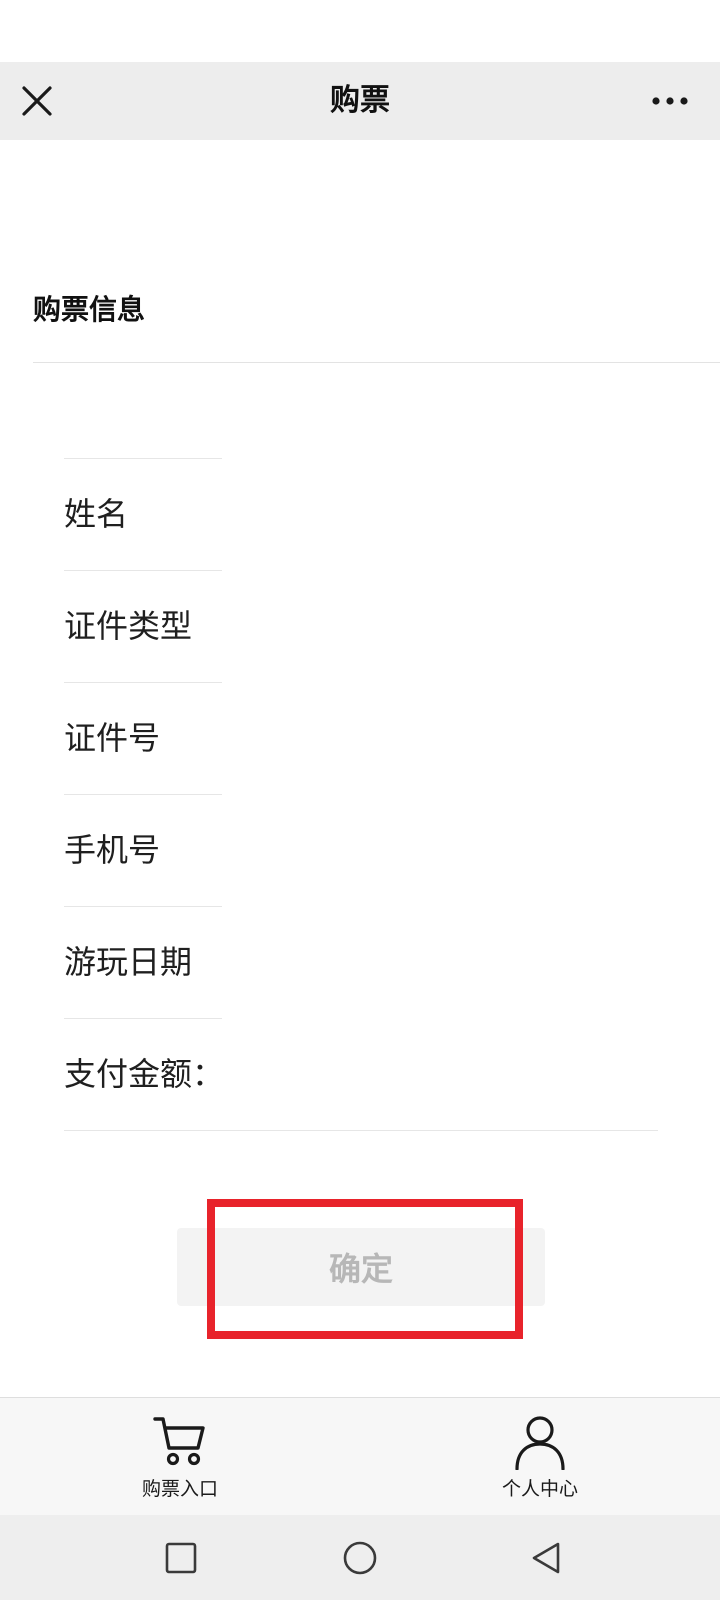 The width and height of the screenshot is (720, 1600). What do you see at coordinates (360, 31) in the screenshot?
I see `status-bar` at bounding box center [360, 31].